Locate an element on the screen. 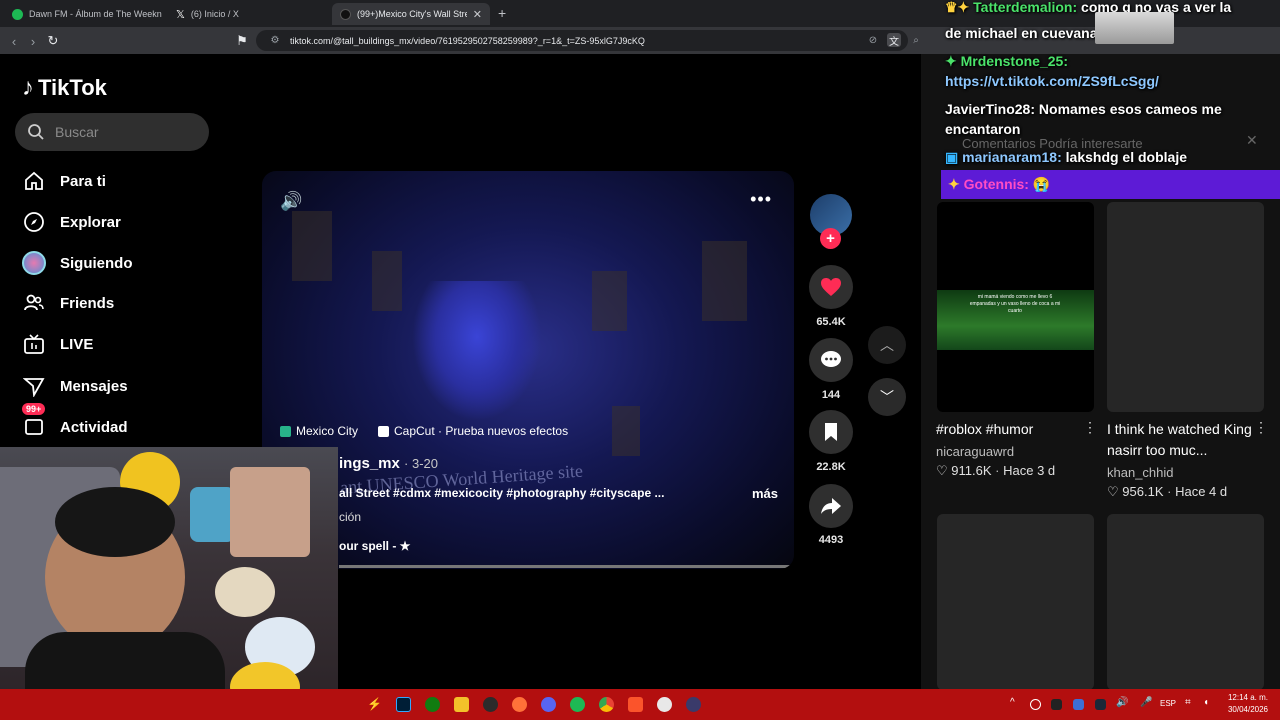  microphone-icon: 🎤 is located at coordinates (1146, 702).